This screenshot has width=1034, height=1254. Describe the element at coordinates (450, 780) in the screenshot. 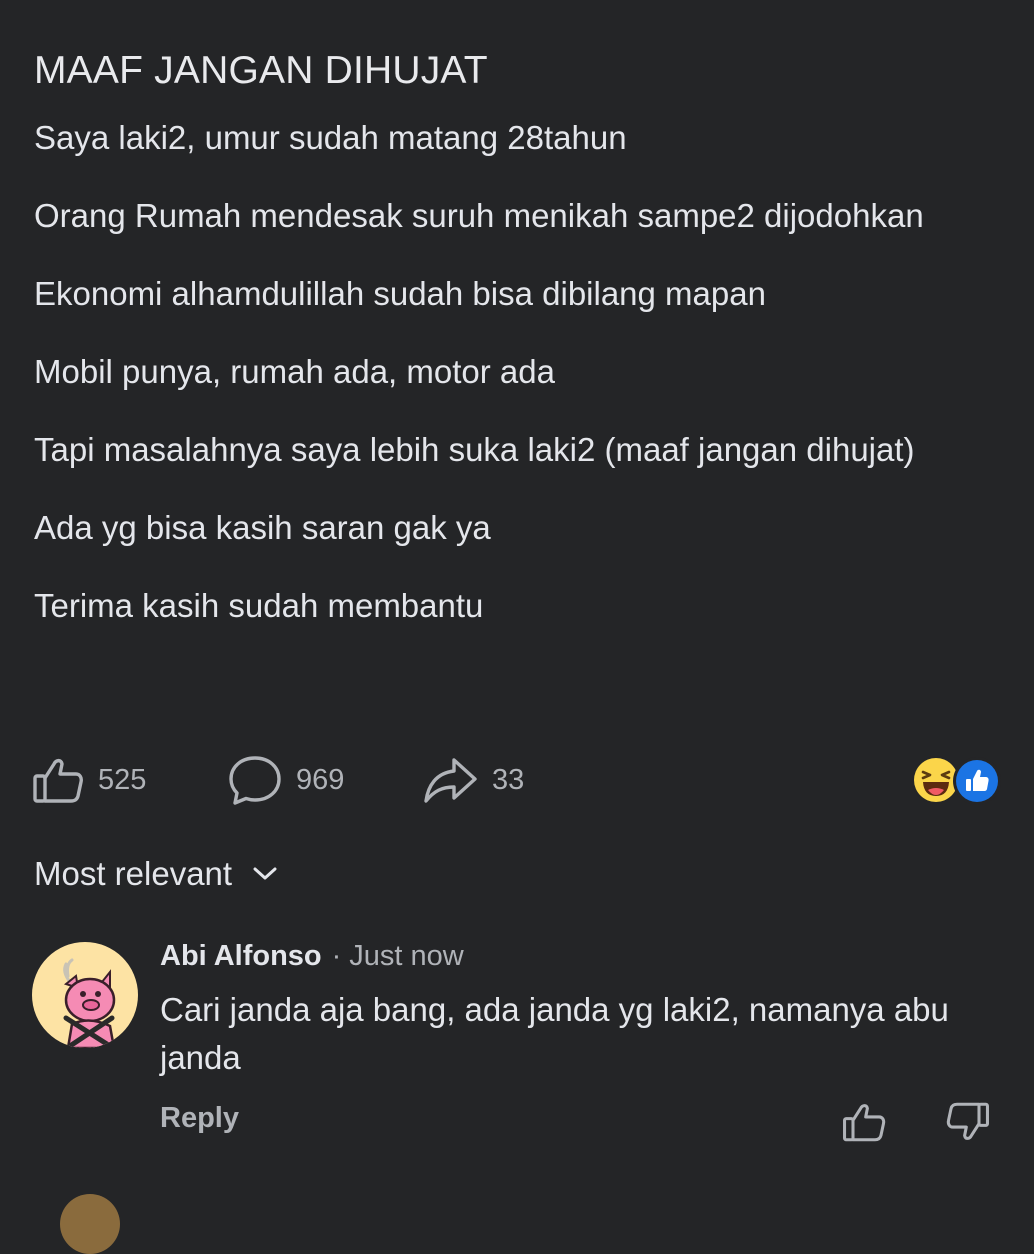

I see `share-arrow-icon` at that location.